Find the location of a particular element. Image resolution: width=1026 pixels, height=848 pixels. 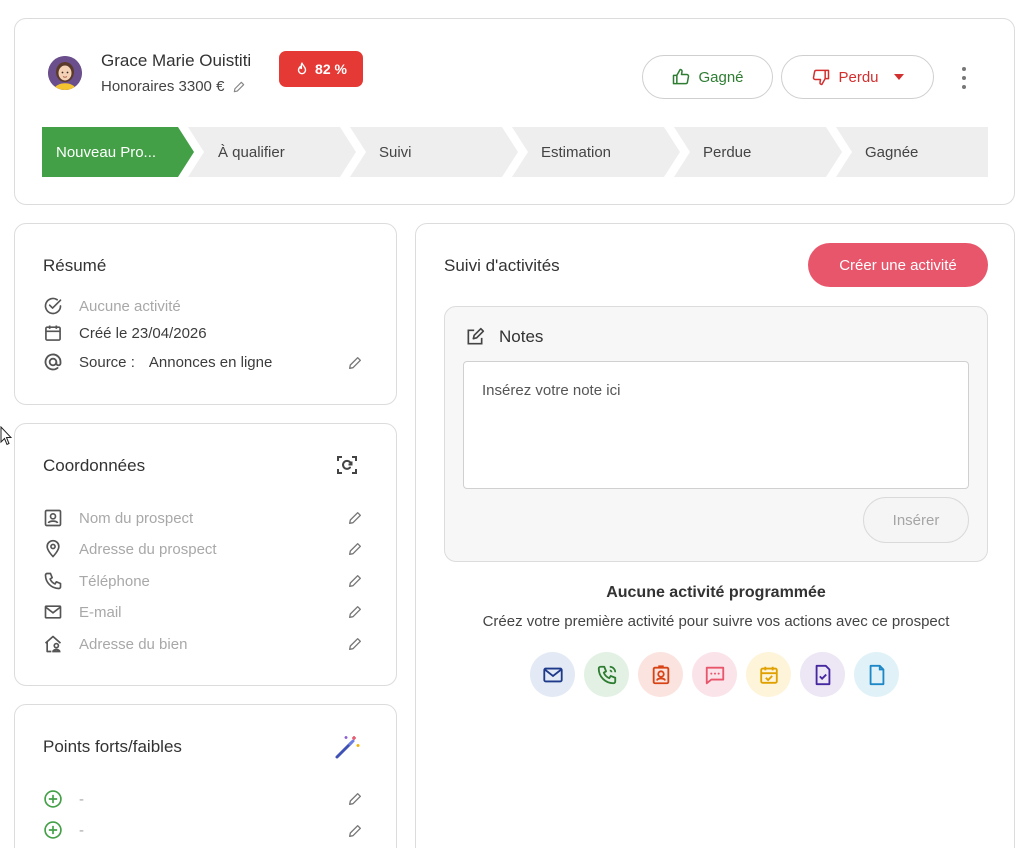

at-sign-icon is located at coordinates (53, 362).